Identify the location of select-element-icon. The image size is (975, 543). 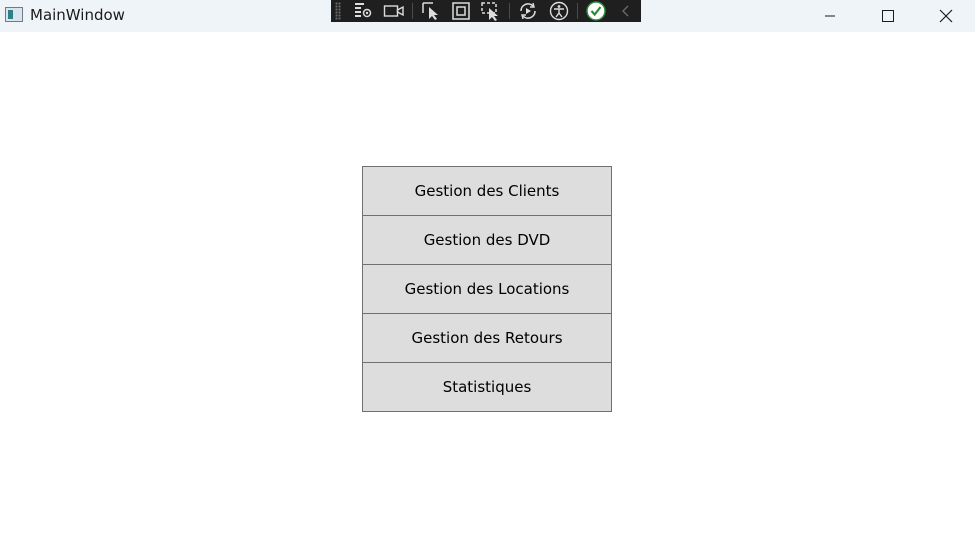
(431, 11).